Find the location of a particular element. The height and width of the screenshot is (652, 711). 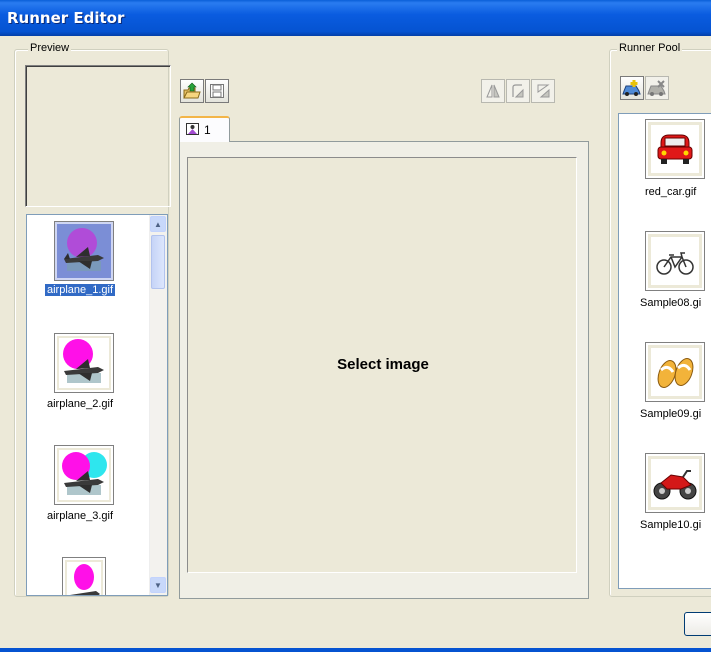

remove-runner-button is located at coordinates (657, 88).